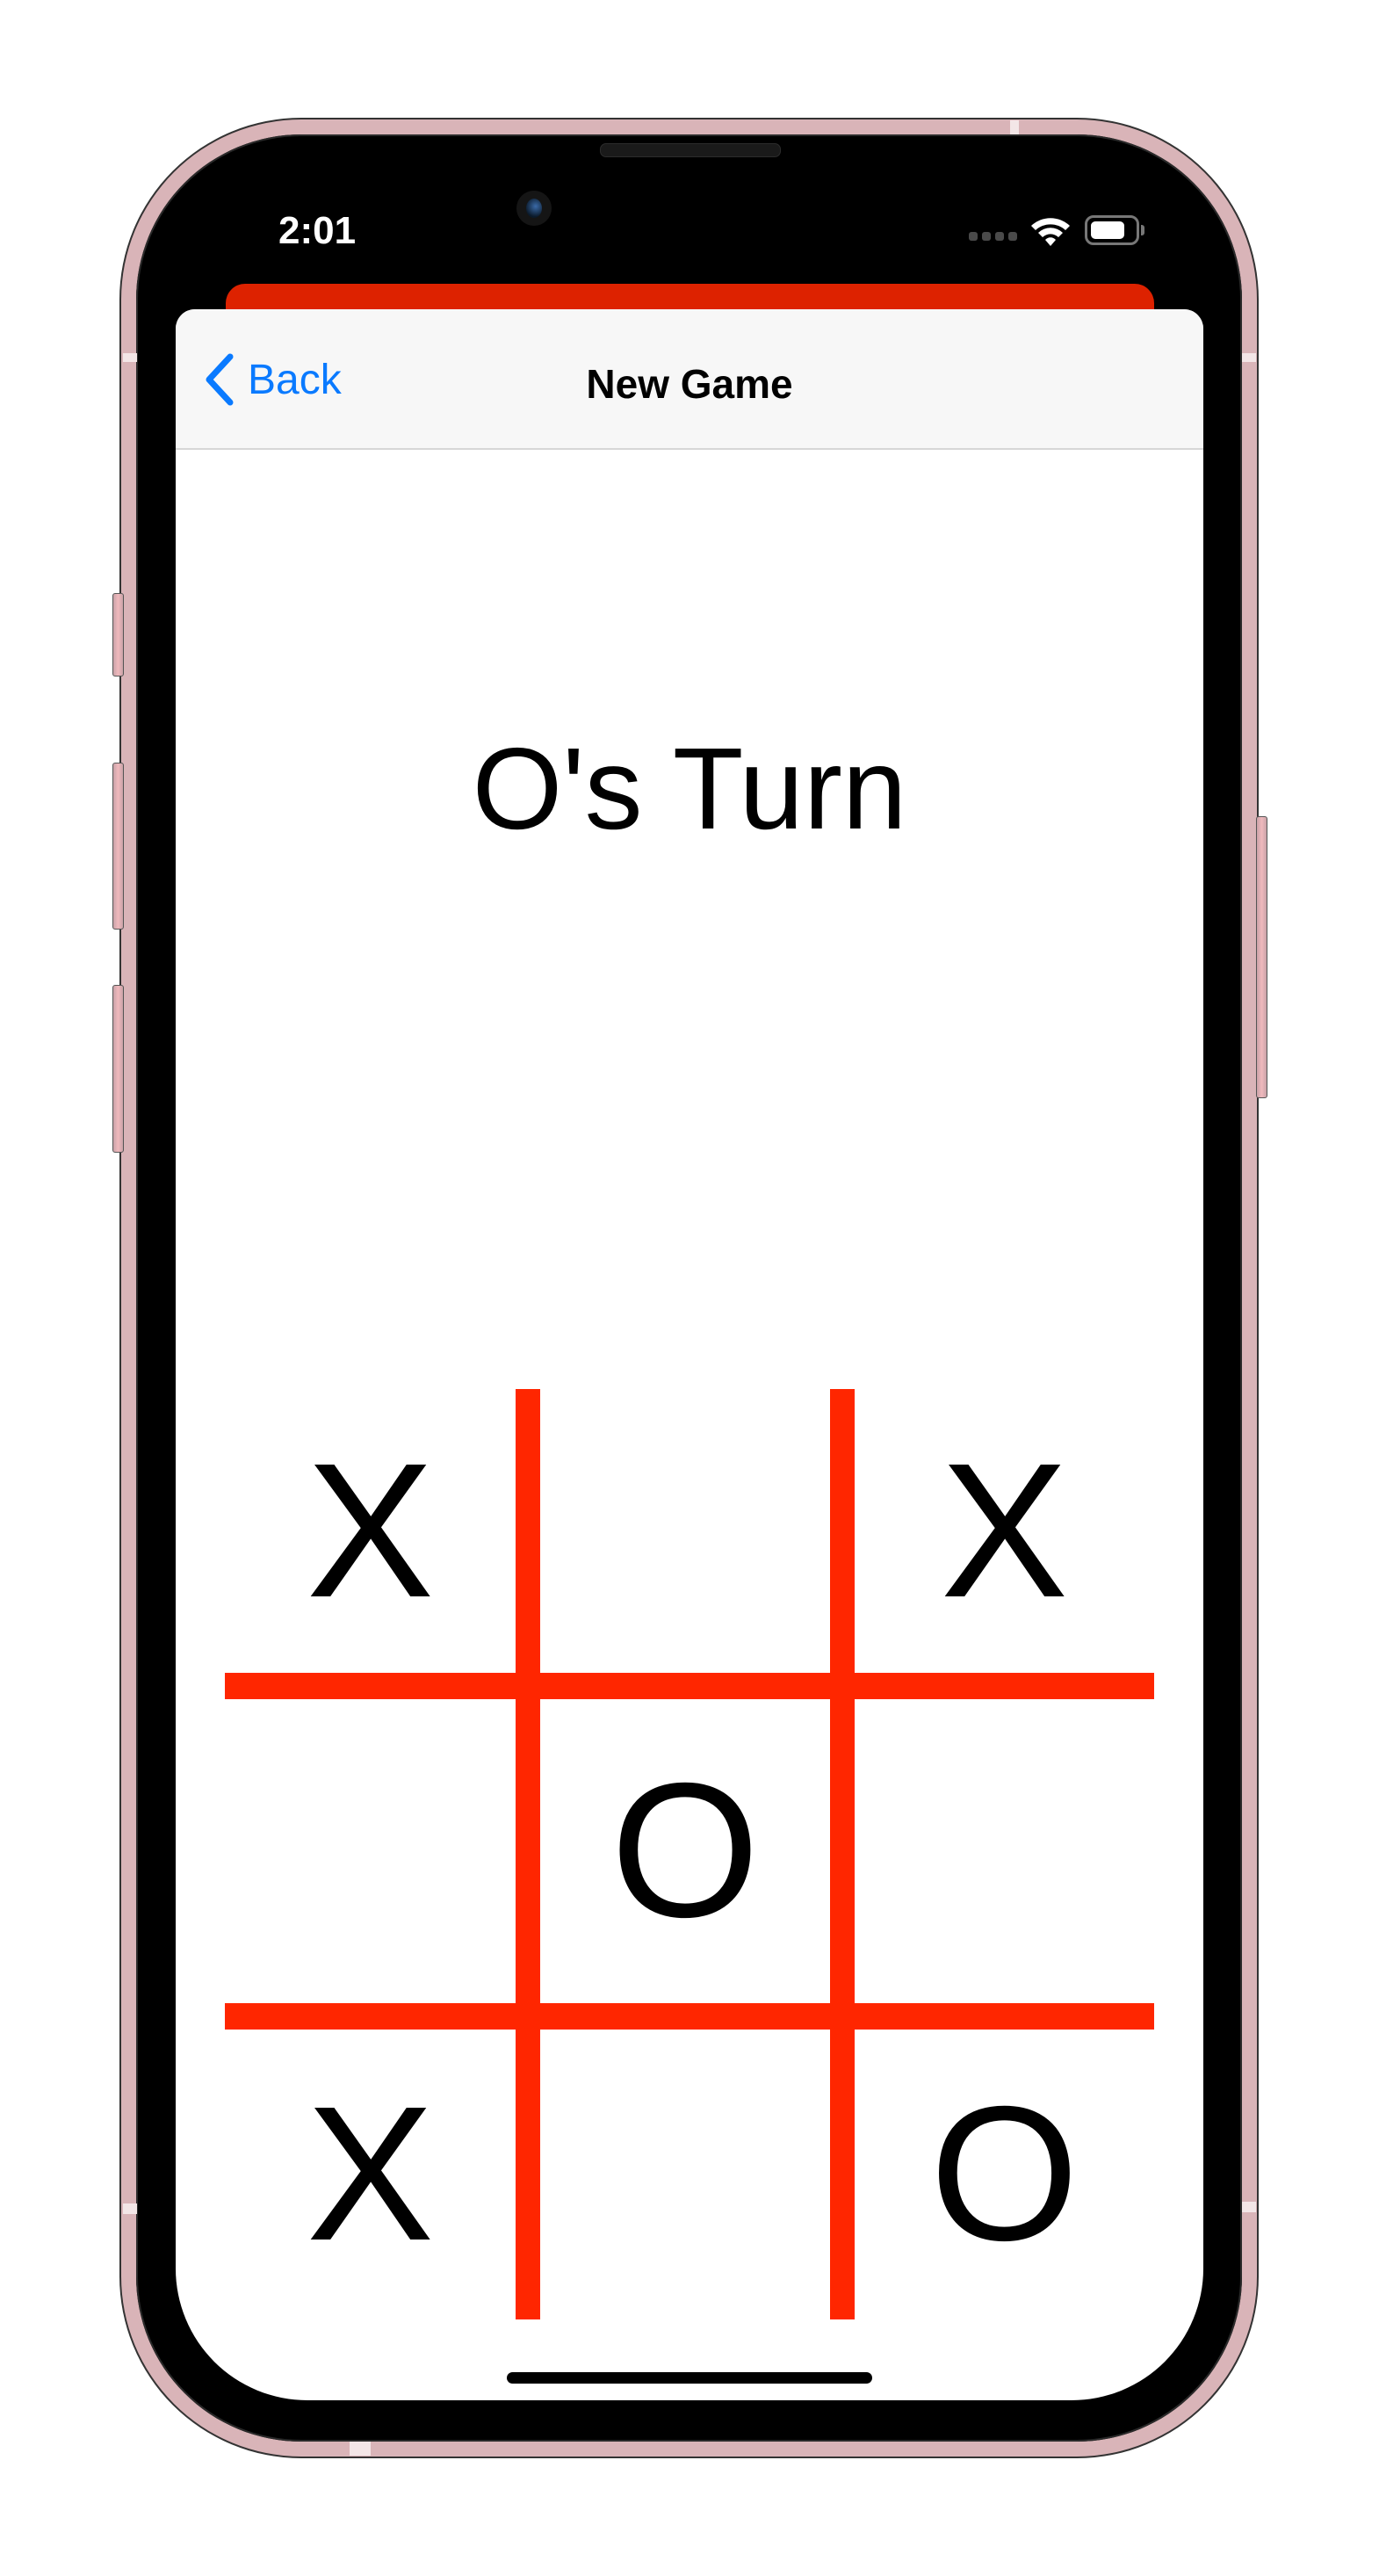 The height and width of the screenshot is (2576, 1379). I want to click on wifi-icon, so click(1050, 232).